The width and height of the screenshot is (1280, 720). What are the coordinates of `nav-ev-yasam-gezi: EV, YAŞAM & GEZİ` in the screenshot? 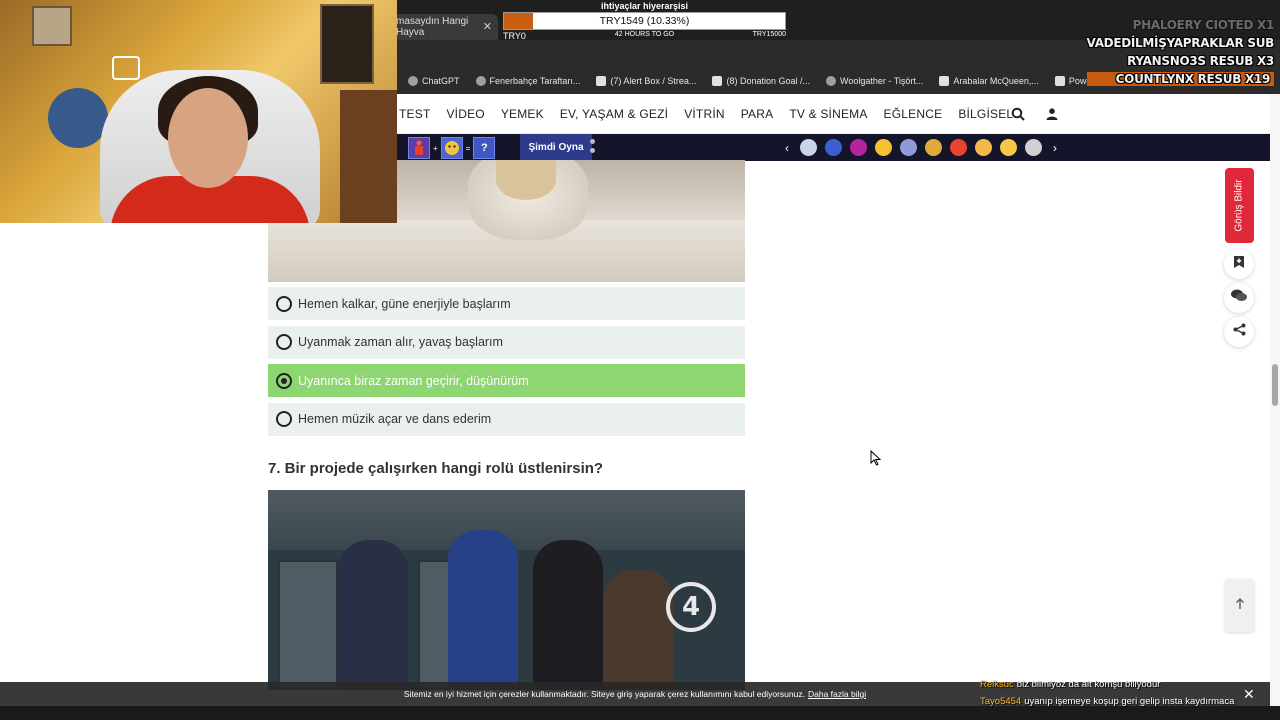 It's located at (614, 114).